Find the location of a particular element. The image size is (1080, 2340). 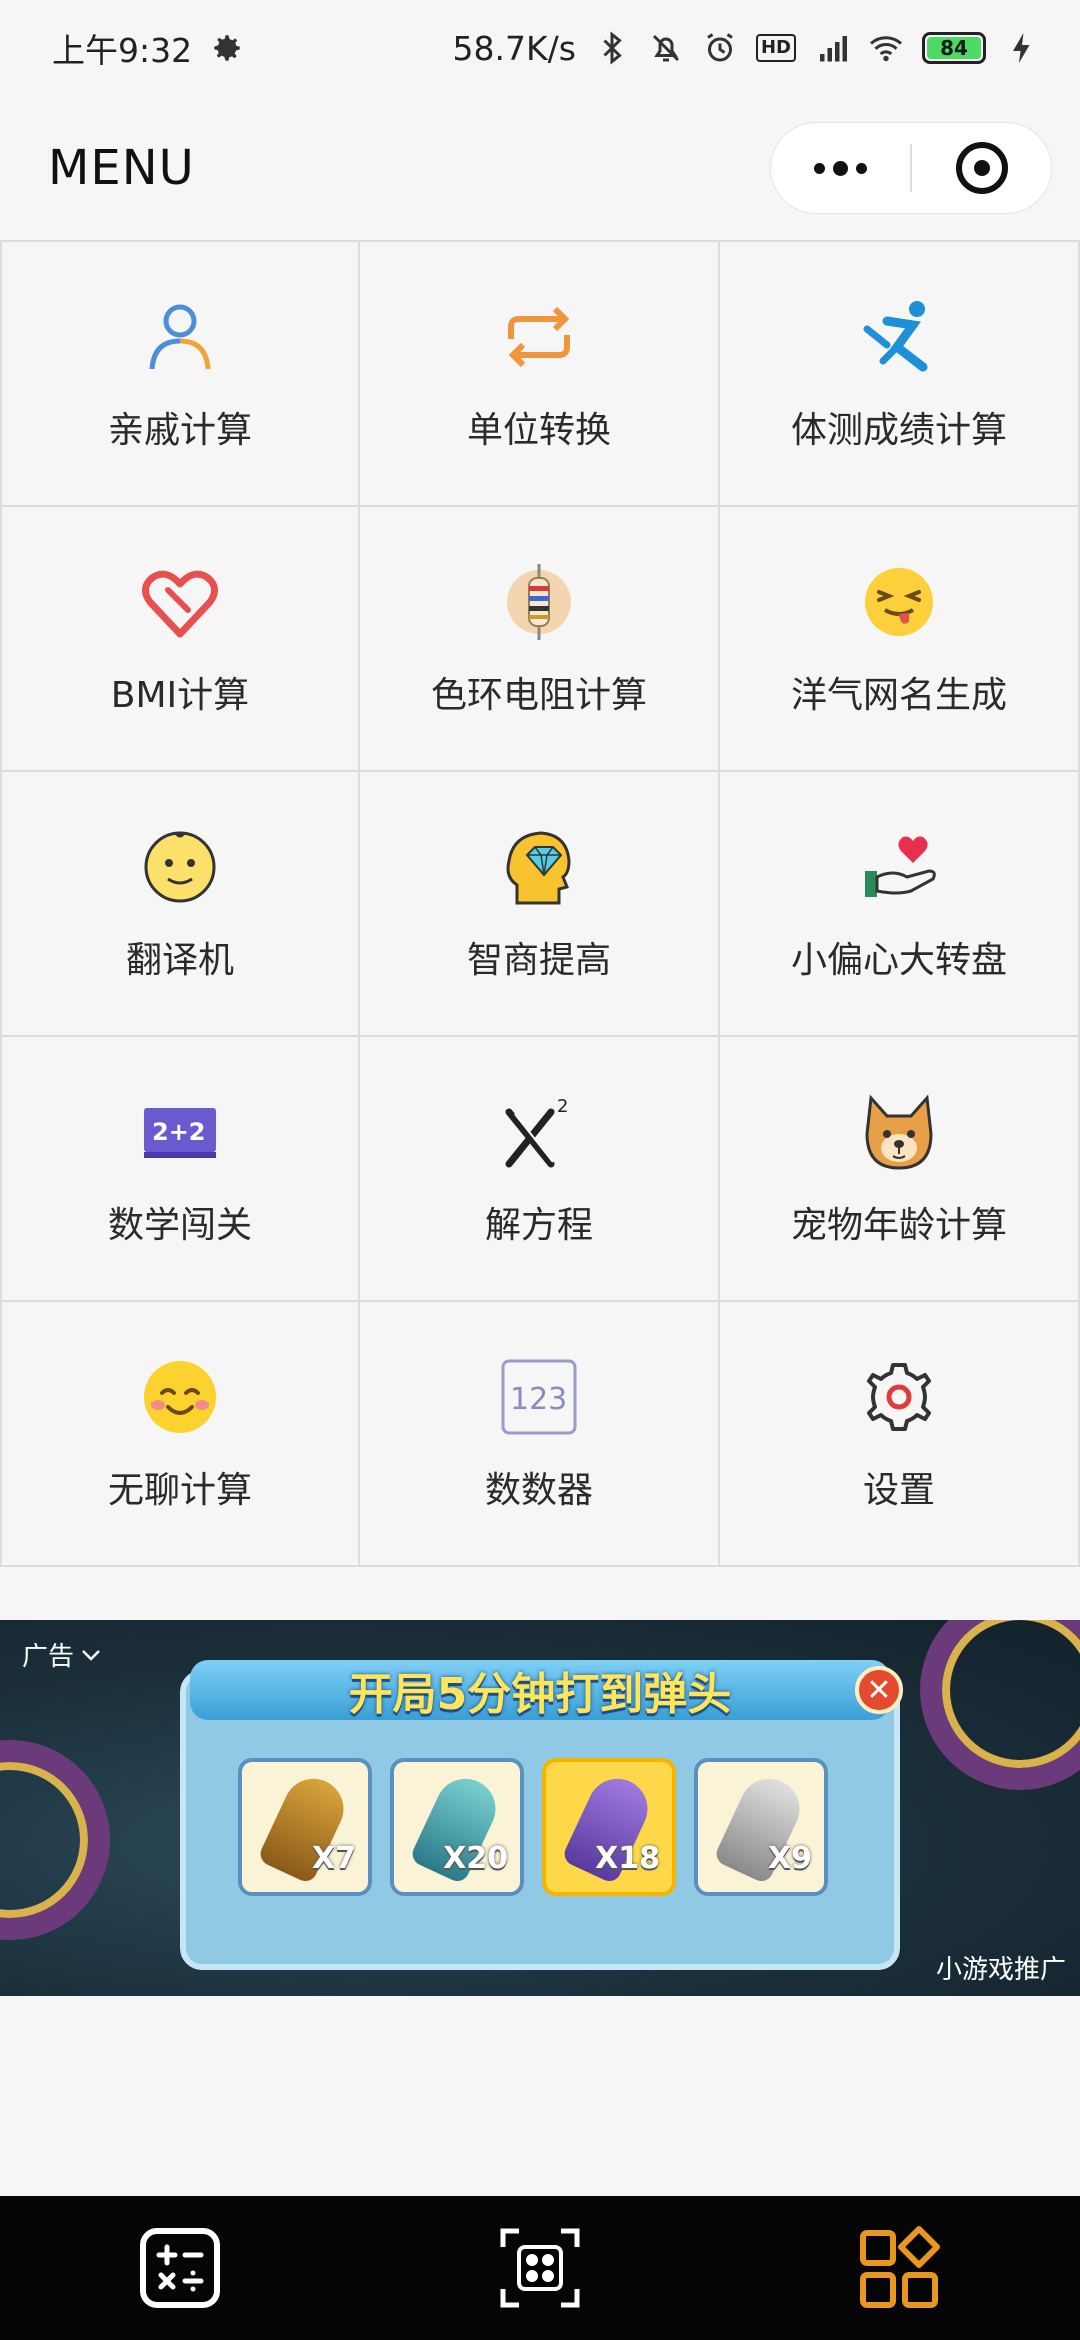

svg-text: 2 is located at coordinates (562, 1106).